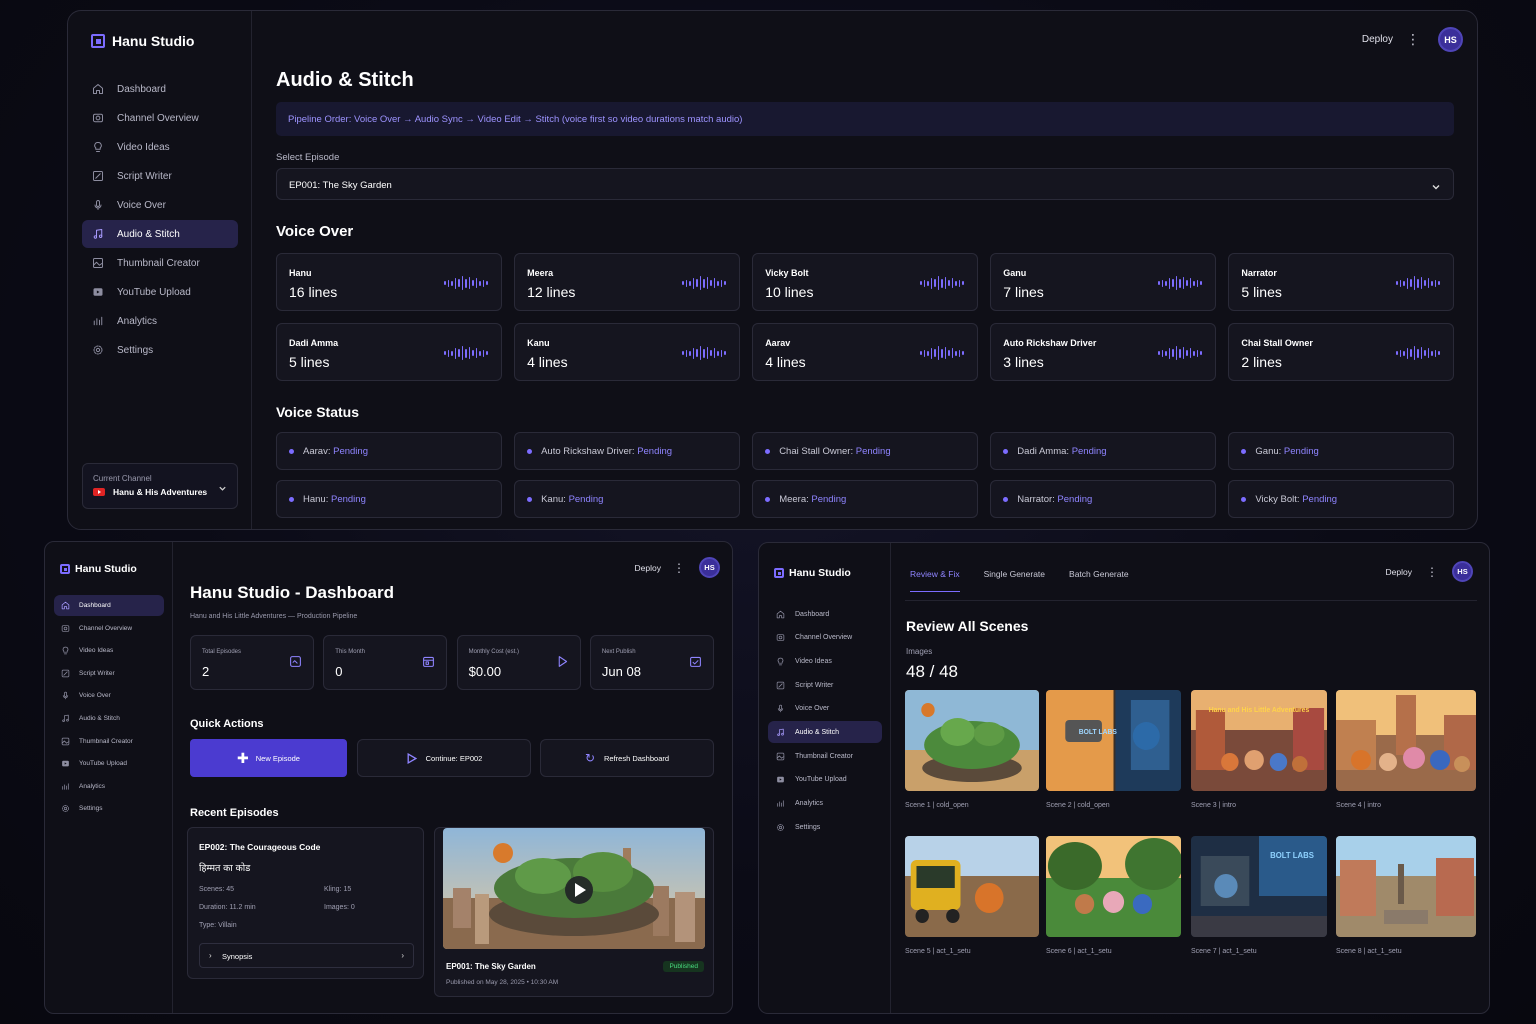 This screenshot has height=1024, width=1536. I want to click on tab-single-generate: Single Generate, so click(1014, 580).